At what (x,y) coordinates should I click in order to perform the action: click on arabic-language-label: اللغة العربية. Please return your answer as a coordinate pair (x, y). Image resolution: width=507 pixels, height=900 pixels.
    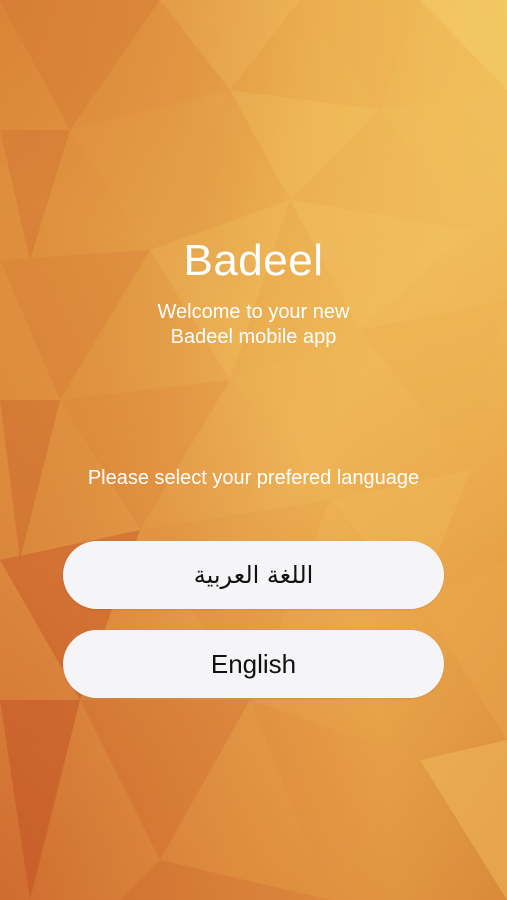
    Looking at the image, I should click on (253, 575).